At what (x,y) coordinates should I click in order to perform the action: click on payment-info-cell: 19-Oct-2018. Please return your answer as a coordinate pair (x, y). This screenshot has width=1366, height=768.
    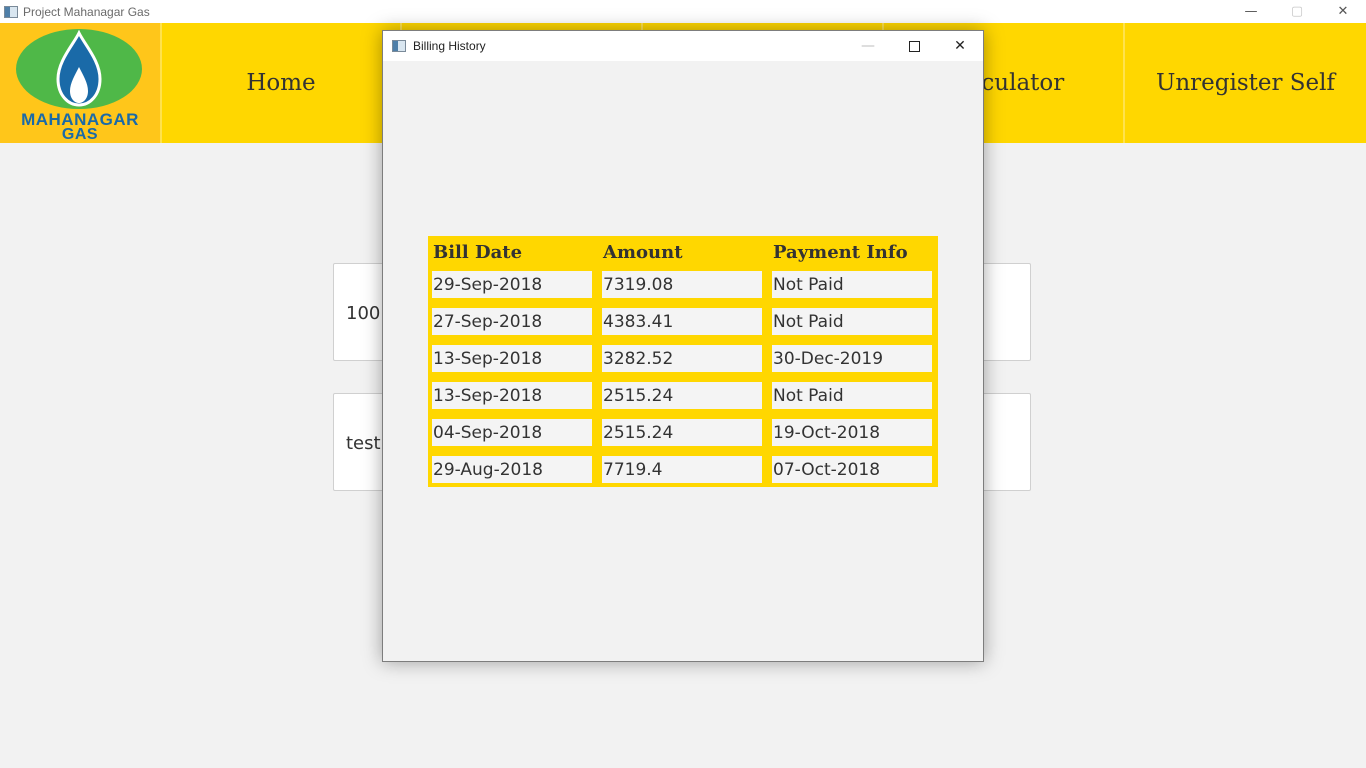
    Looking at the image, I should click on (852, 432).